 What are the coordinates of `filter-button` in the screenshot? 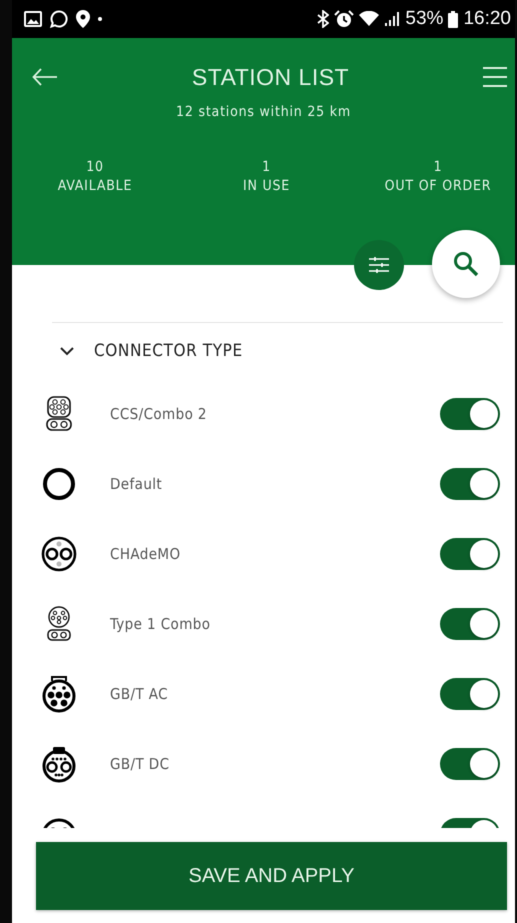 It's located at (379, 265).